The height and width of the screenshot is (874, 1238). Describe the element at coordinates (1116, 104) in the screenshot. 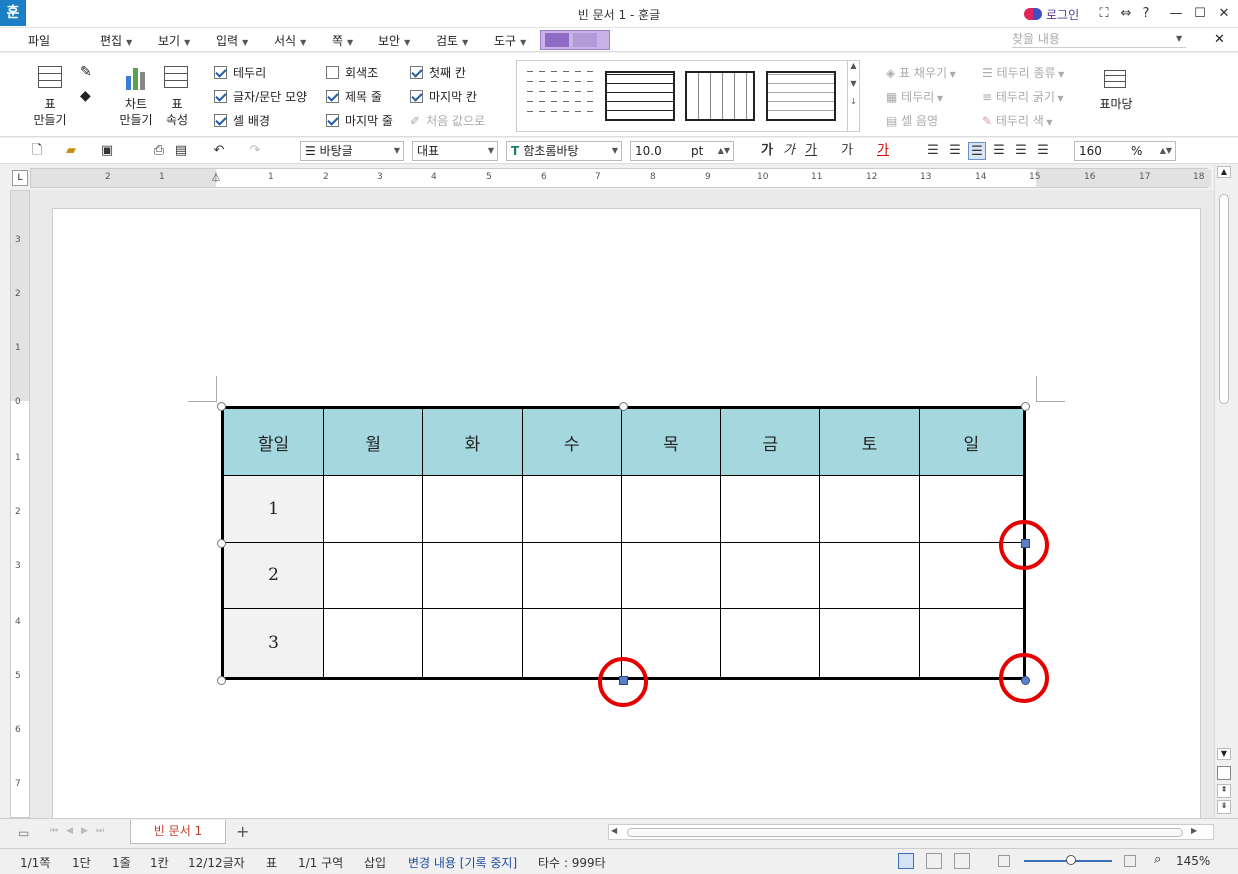

I see `table-style-button: 표마당` at that location.